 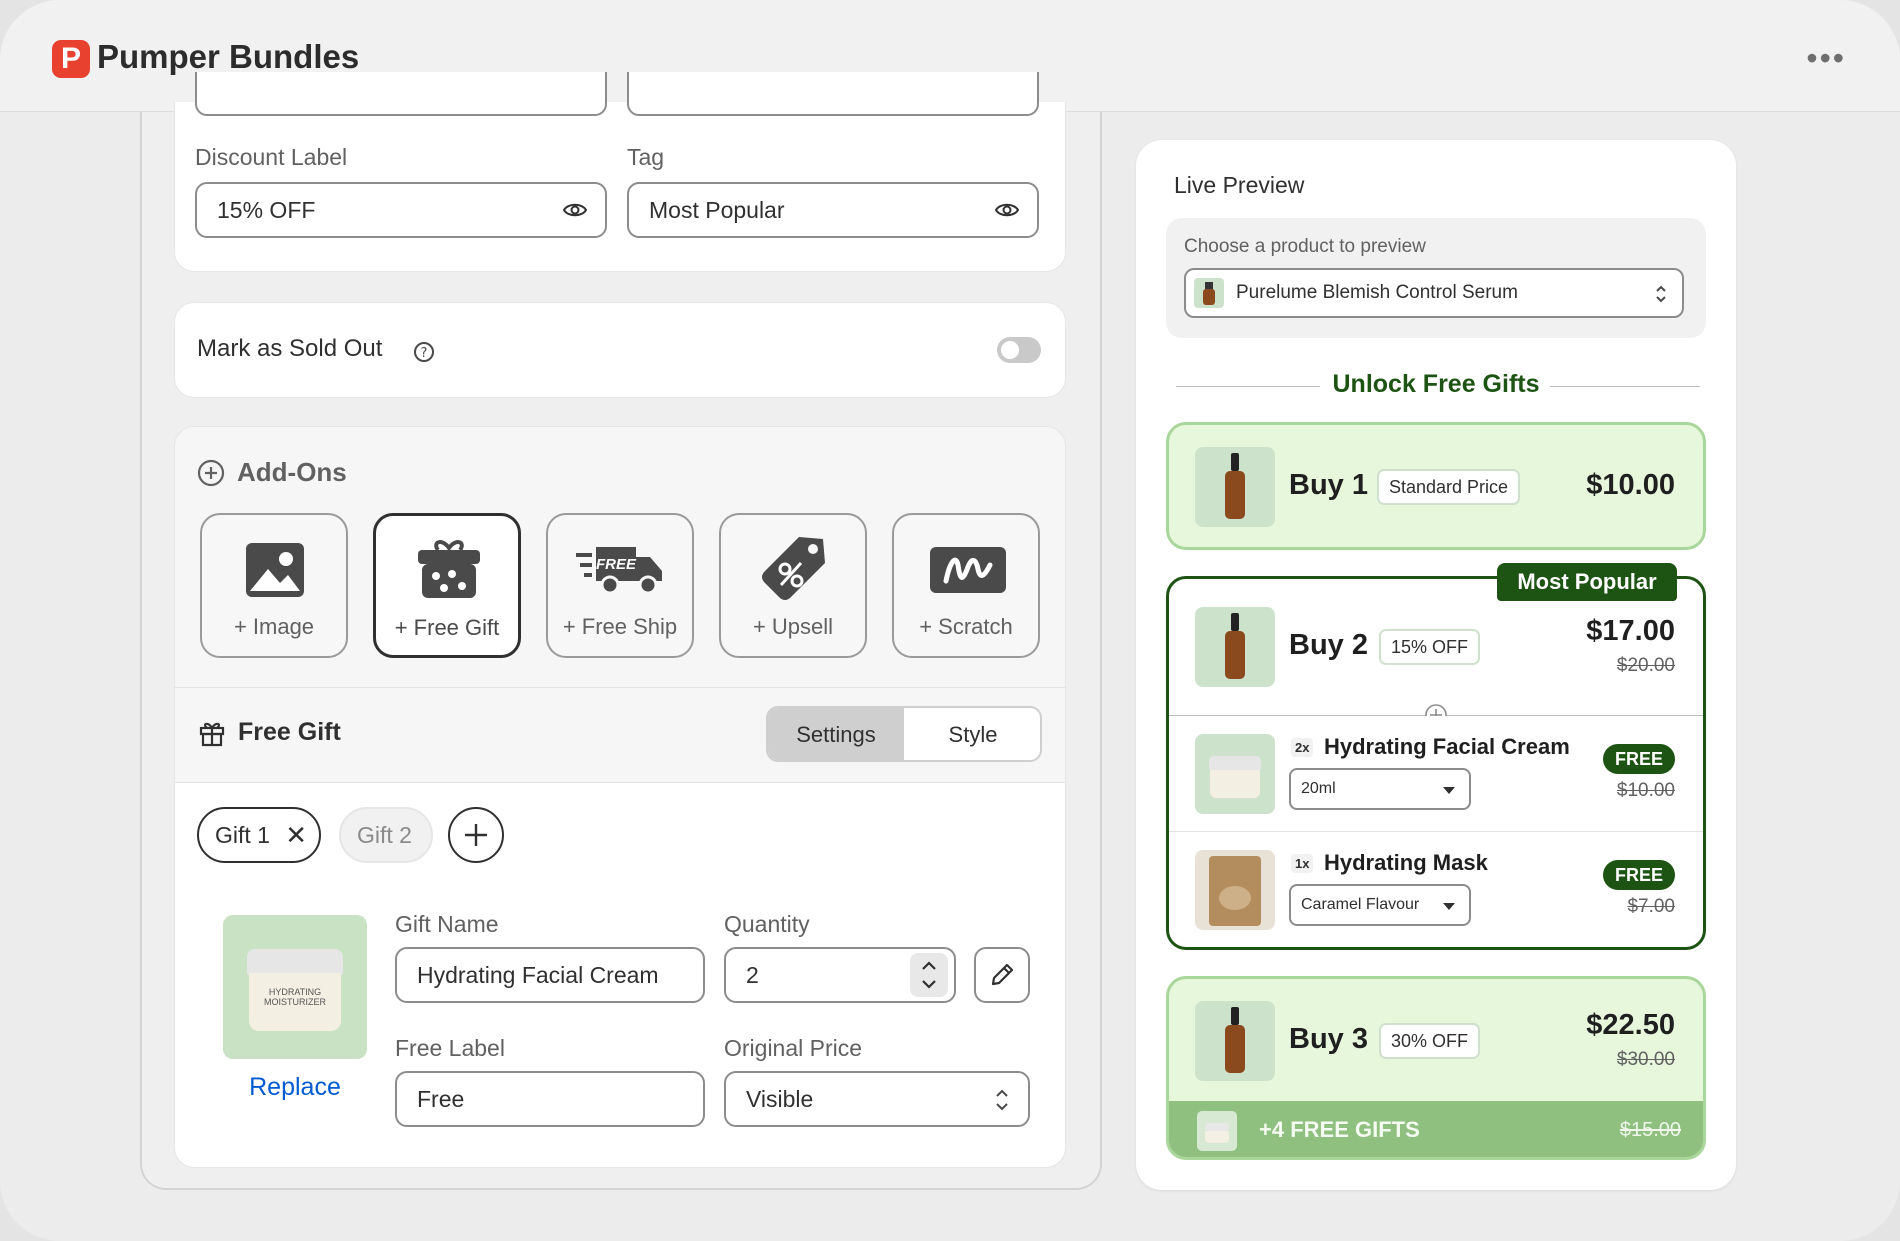 I want to click on addon-scratch-button: + Scratch, so click(x=966, y=585).